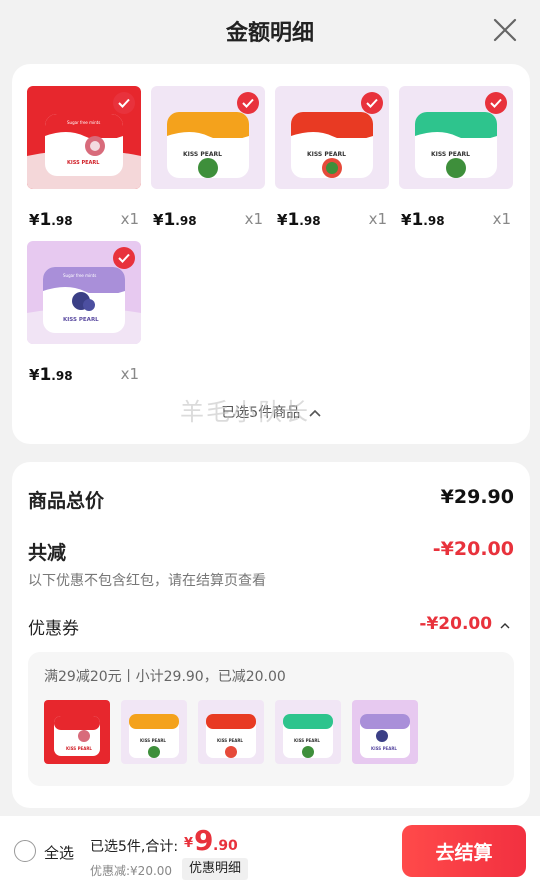 This screenshot has width=540, height=885. What do you see at coordinates (473, 549) in the screenshot?
I see `discount-value: -¥20.00` at bounding box center [473, 549].